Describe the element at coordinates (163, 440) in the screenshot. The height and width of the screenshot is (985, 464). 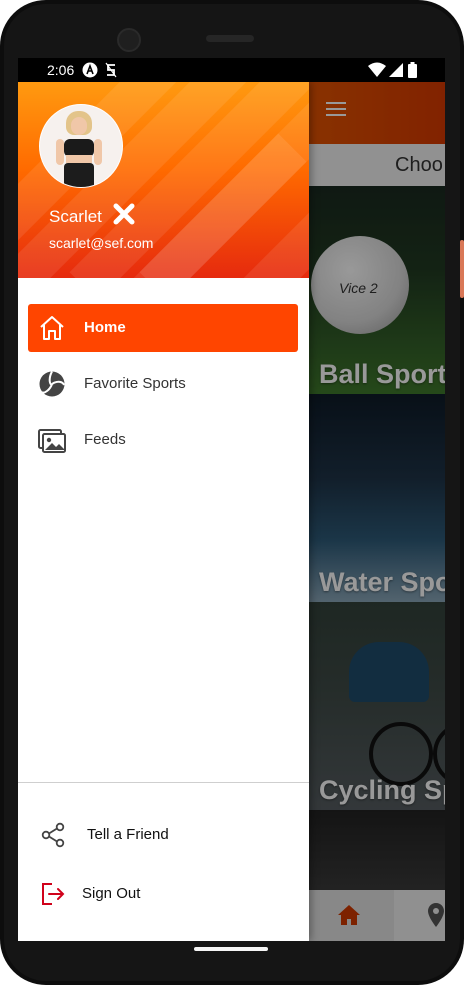
I see `menu-item-feeds: Feeds` at that location.